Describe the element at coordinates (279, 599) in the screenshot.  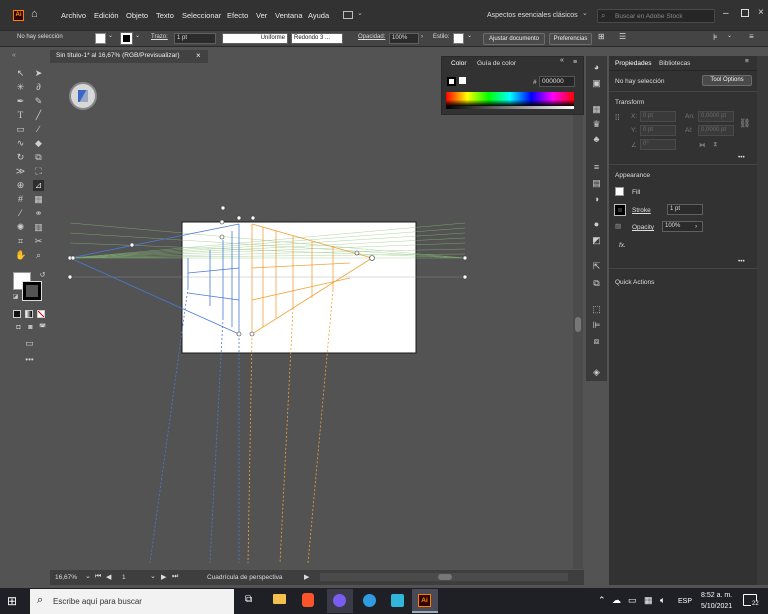
I see `file-explorer-icon` at that location.